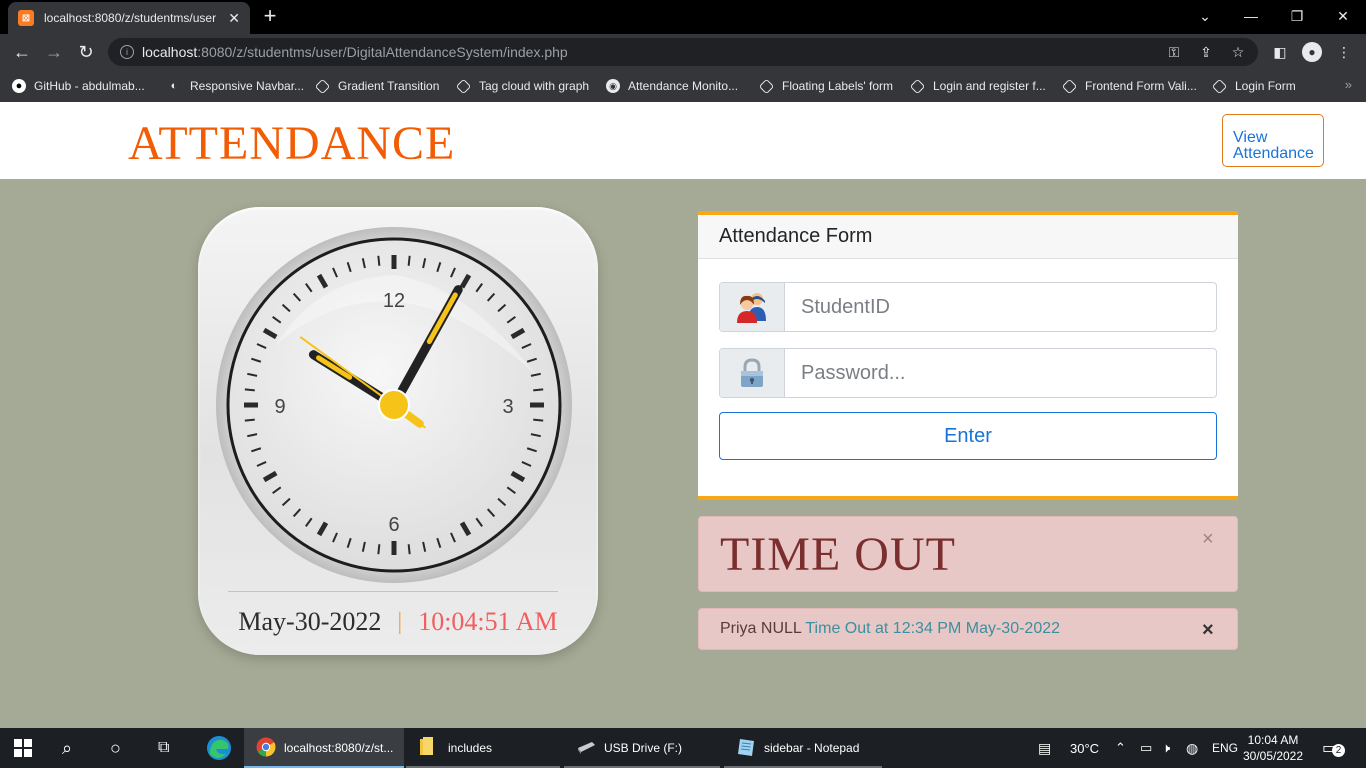 The width and height of the screenshot is (1366, 768). What do you see at coordinates (1273, 740) in the screenshot?
I see `system-time: 10:04 AM` at bounding box center [1273, 740].